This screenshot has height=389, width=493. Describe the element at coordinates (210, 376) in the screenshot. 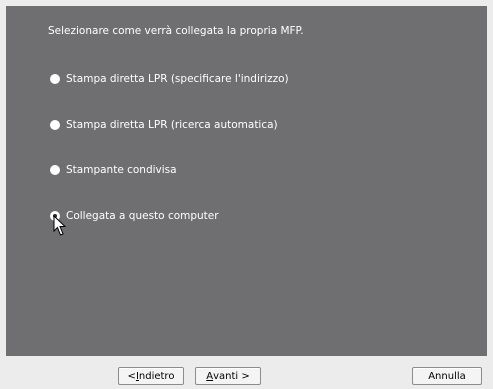

I see `next-accel-key: A` at that location.